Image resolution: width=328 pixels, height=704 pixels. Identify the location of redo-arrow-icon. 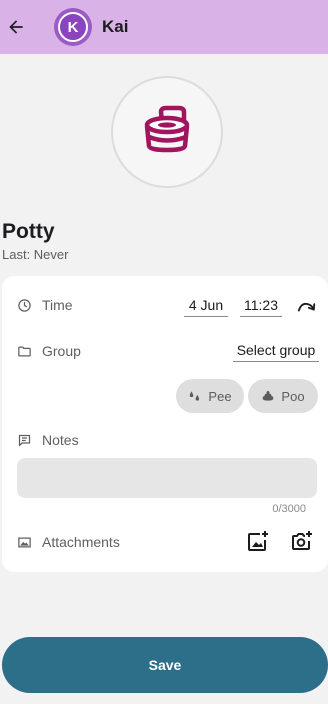
(306, 307).